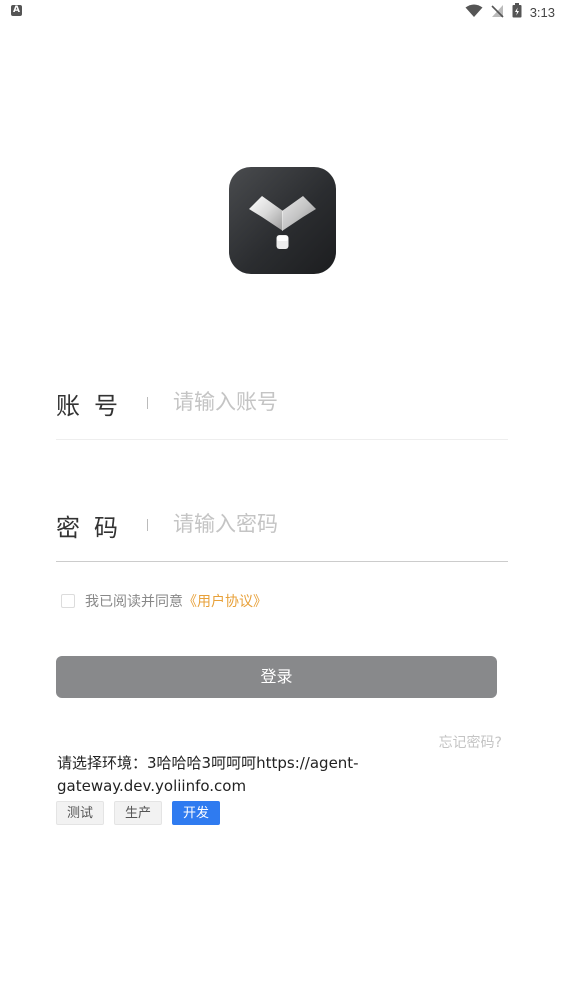 Image resolution: width=563 pixels, height=1002 pixels. I want to click on agreement-row: 我已阅读并同意 《用户协议》, so click(164, 601).